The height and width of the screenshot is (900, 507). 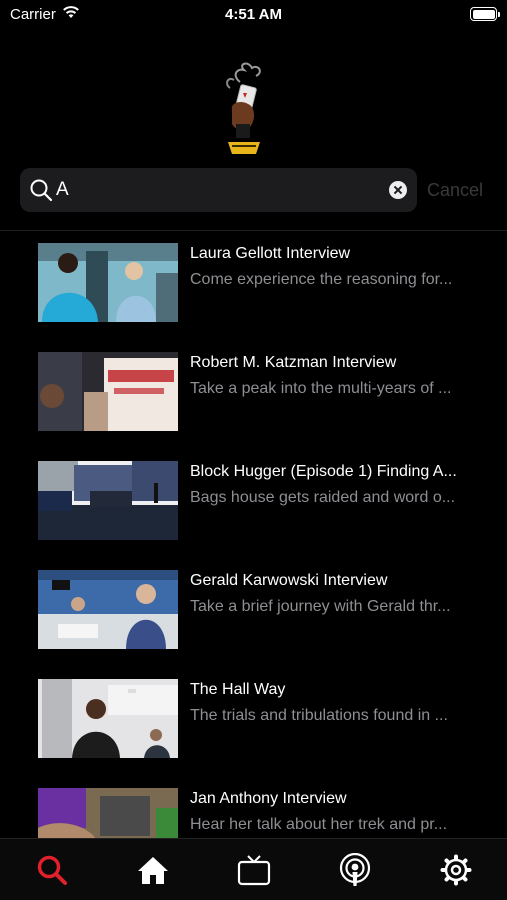 I want to click on tab-home, so click(x=153, y=870).